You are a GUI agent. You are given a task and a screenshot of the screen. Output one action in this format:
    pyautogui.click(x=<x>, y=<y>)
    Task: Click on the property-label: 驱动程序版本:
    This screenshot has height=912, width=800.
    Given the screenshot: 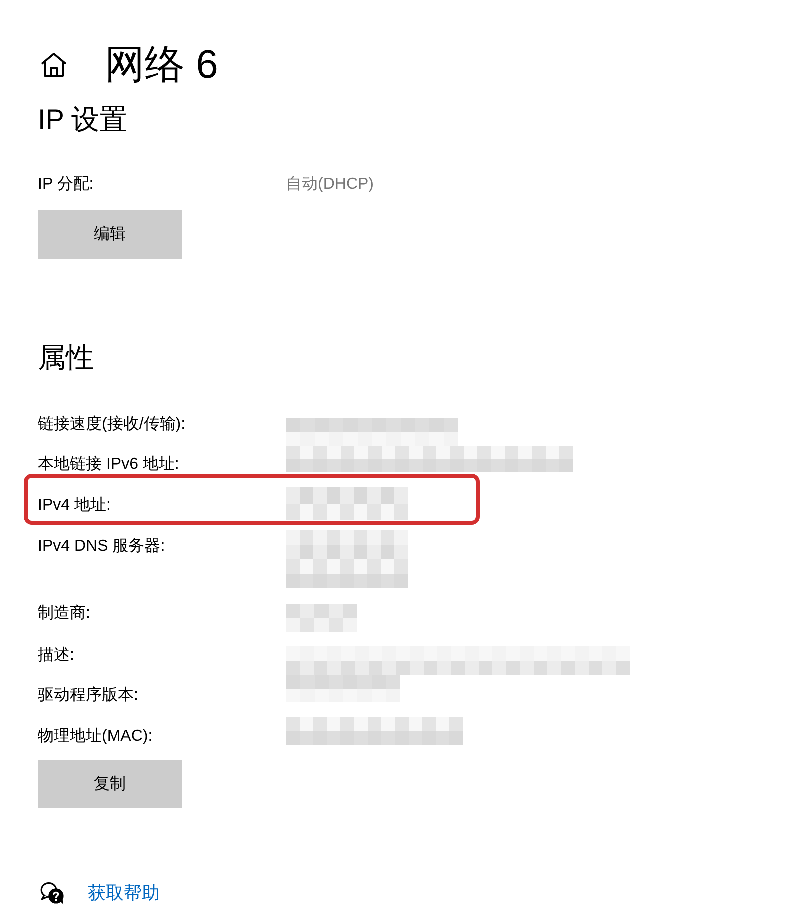 What is the action you would take?
    pyautogui.click(x=89, y=696)
    